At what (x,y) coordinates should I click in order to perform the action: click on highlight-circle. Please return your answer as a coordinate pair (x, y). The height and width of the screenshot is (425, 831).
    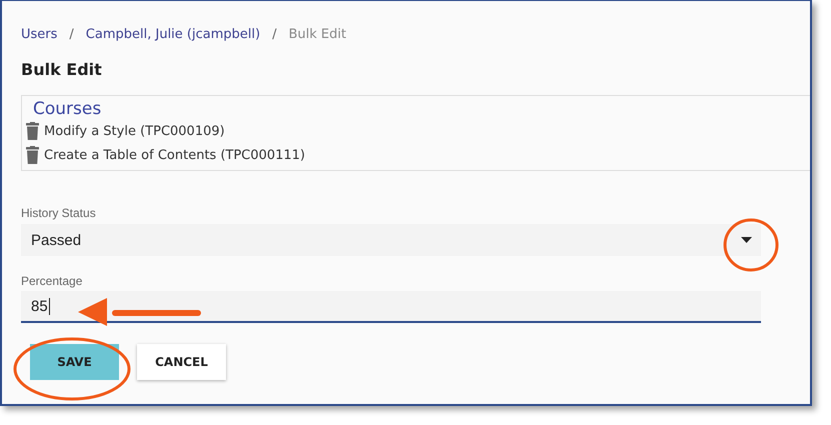
    Looking at the image, I should click on (751, 245).